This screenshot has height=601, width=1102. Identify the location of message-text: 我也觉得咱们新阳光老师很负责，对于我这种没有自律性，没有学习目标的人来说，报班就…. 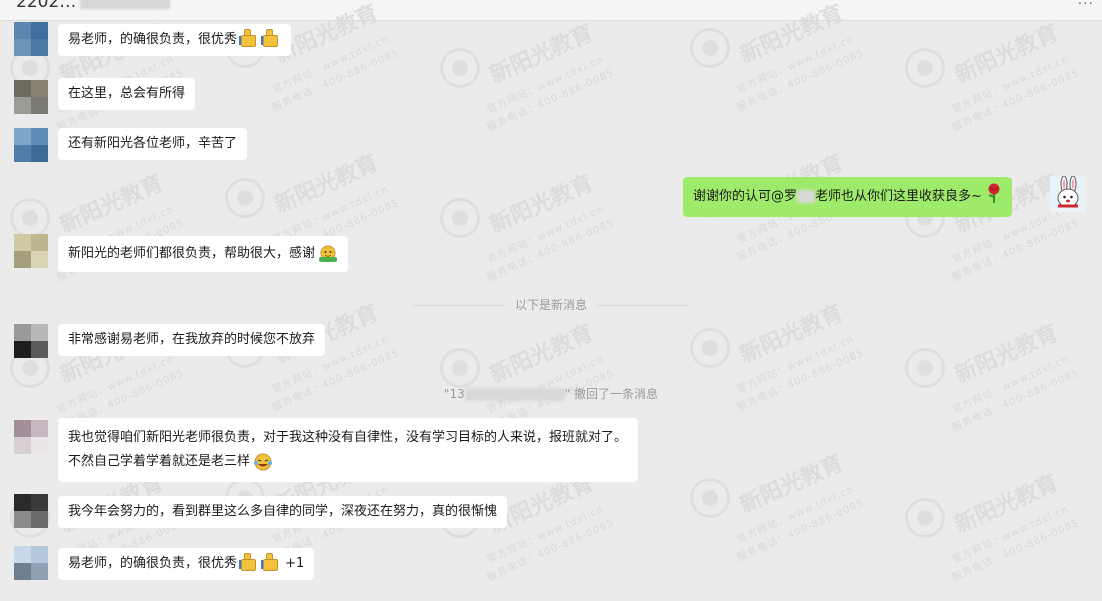
(348, 449).